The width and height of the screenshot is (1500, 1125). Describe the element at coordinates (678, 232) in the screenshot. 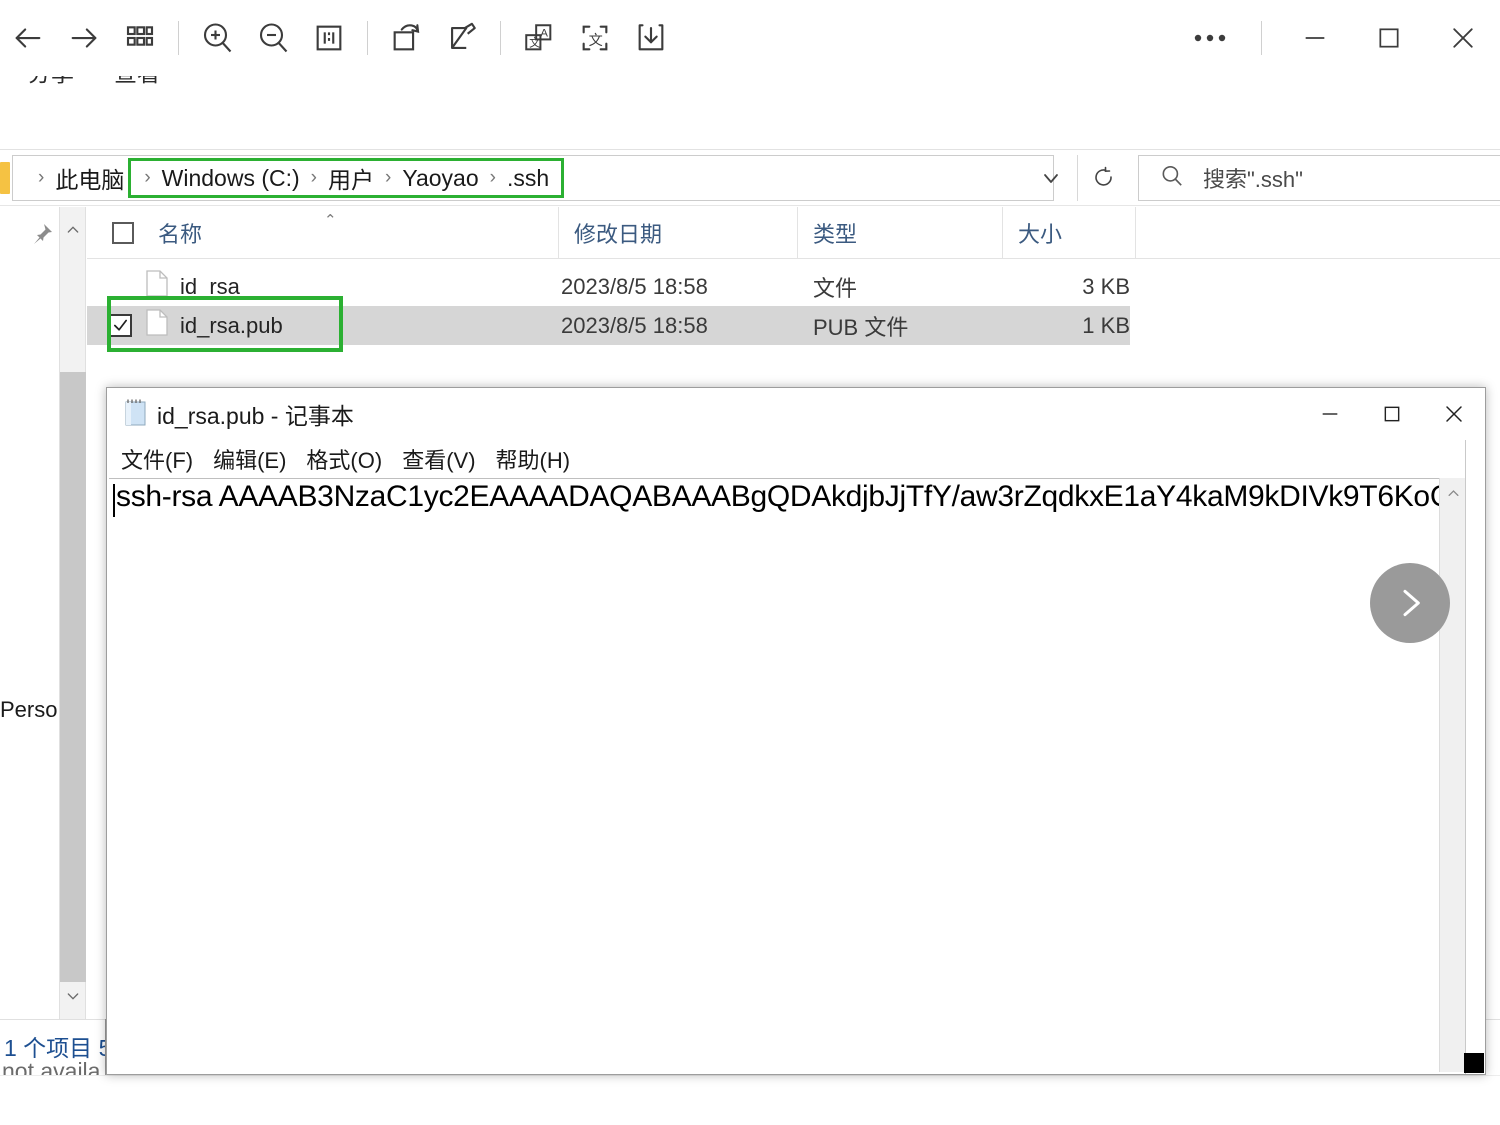

I see `column-header-date: 修改日期` at that location.